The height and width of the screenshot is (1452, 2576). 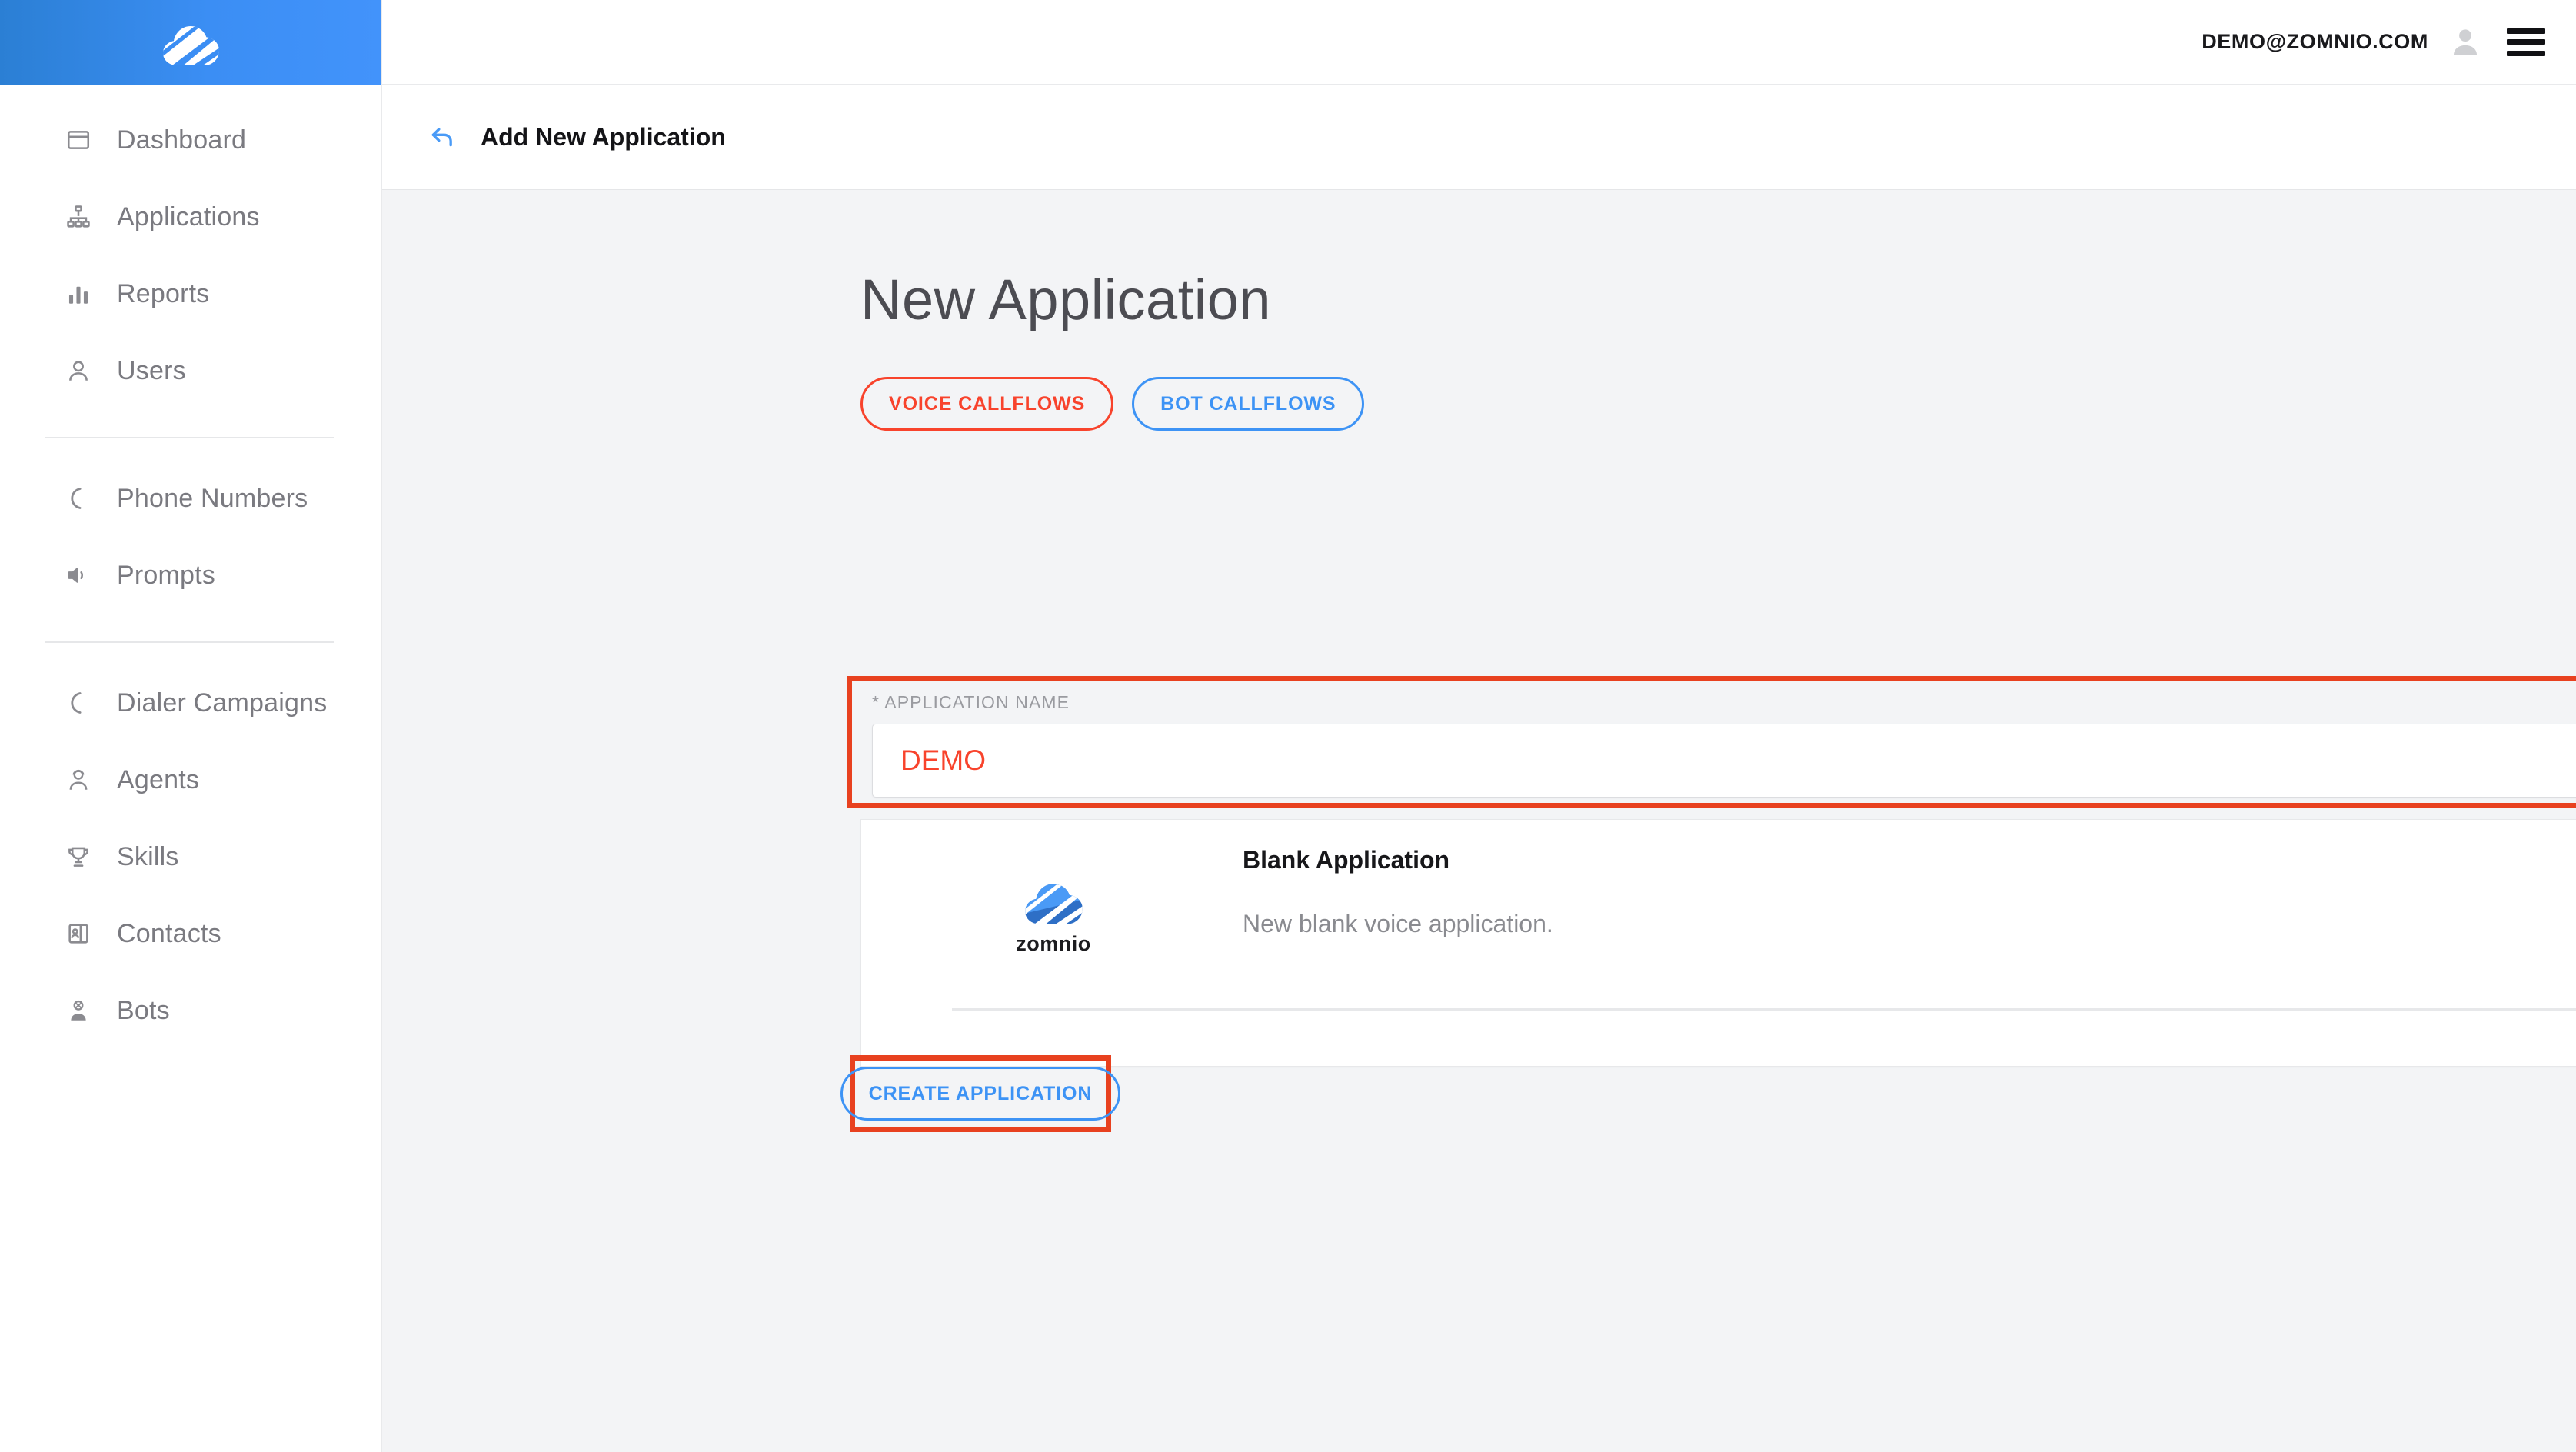 I want to click on sidebar-item-label: Phone Numbers, so click(x=212, y=498).